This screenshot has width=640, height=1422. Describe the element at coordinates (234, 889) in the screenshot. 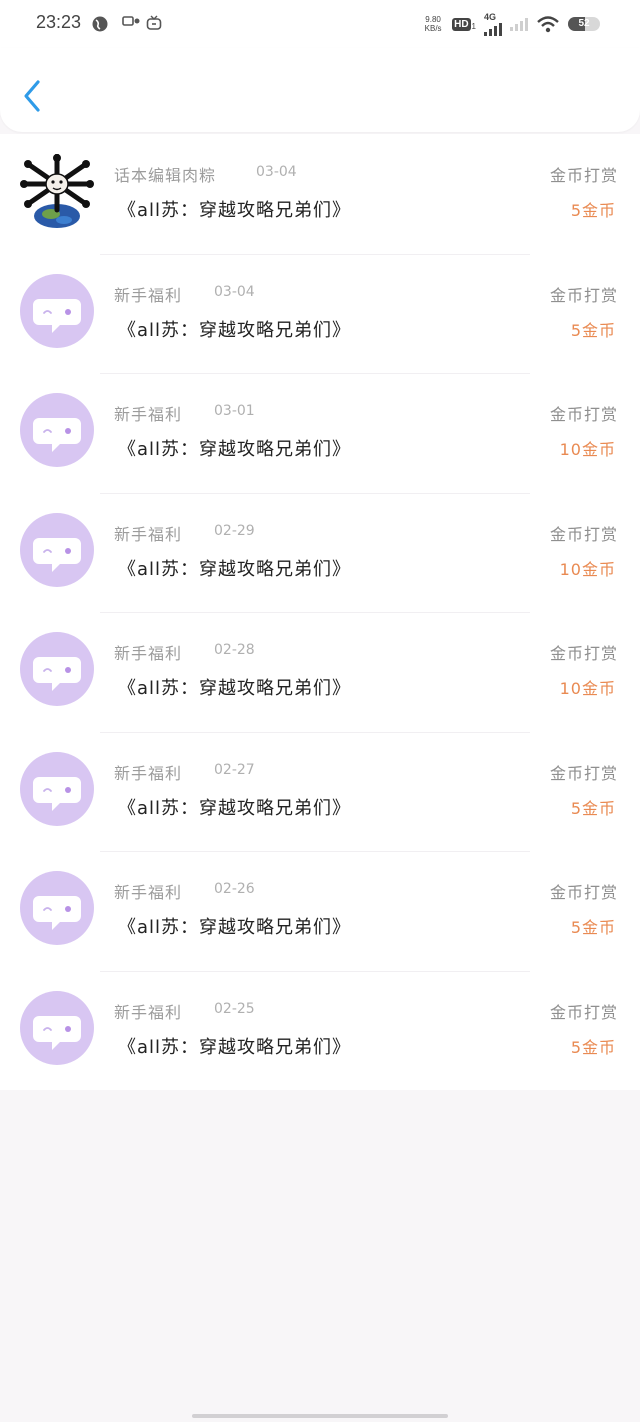

I see `date: 02-26` at that location.